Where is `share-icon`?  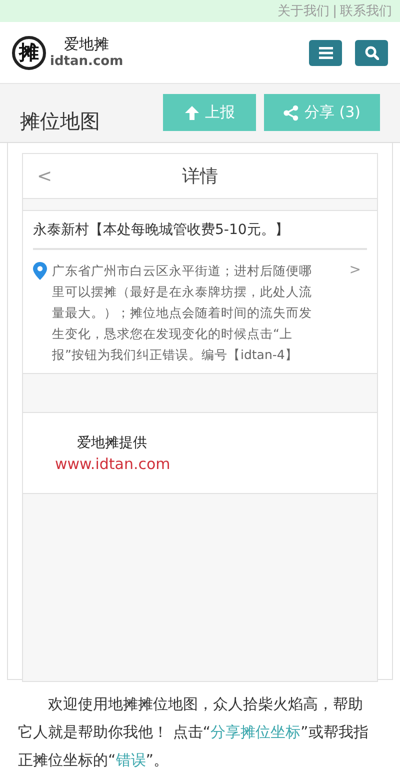
share-icon is located at coordinates (291, 112).